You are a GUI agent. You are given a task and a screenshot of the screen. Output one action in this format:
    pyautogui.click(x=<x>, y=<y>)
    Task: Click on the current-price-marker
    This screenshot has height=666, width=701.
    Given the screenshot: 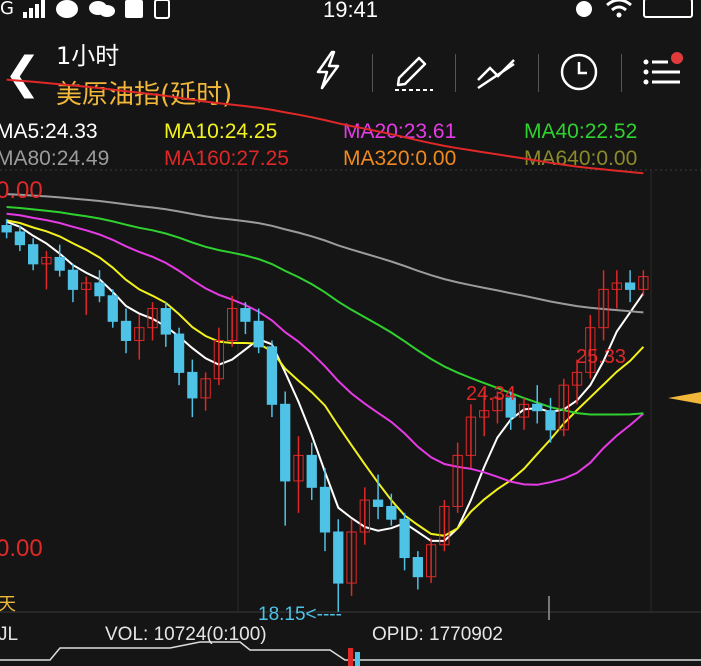 What is the action you would take?
    pyautogui.click(x=684, y=398)
    